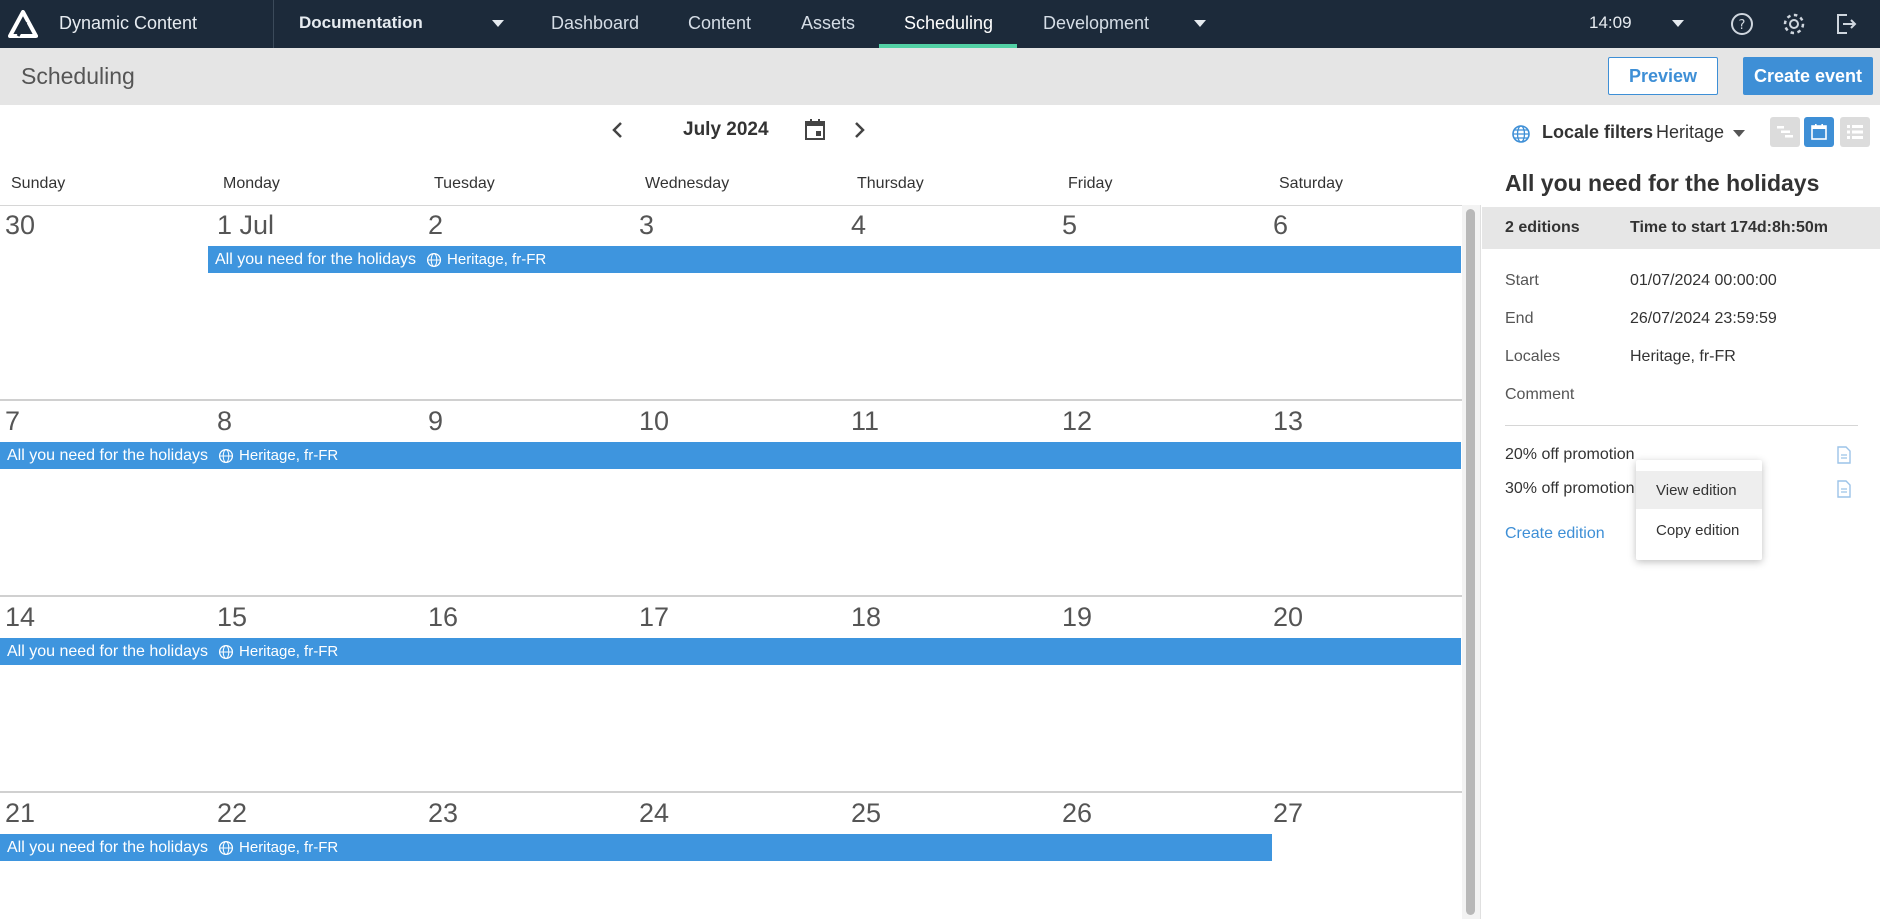  What do you see at coordinates (890, 183) in the screenshot?
I see `weekday-header: Thursday` at bounding box center [890, 183].